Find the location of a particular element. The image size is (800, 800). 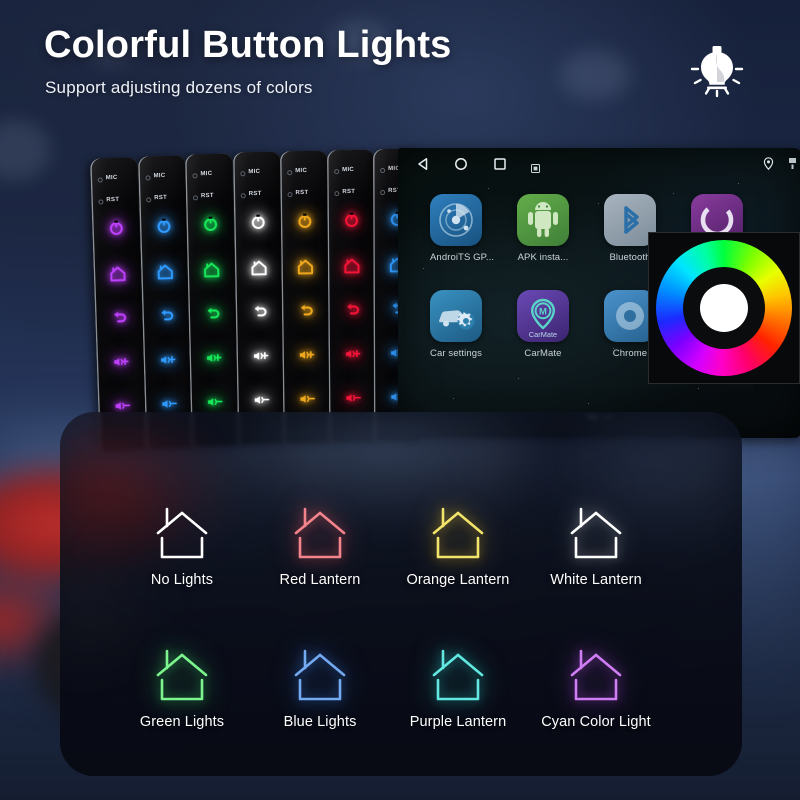

lantern-option: White Lantern is located at coordinates (596, 544).